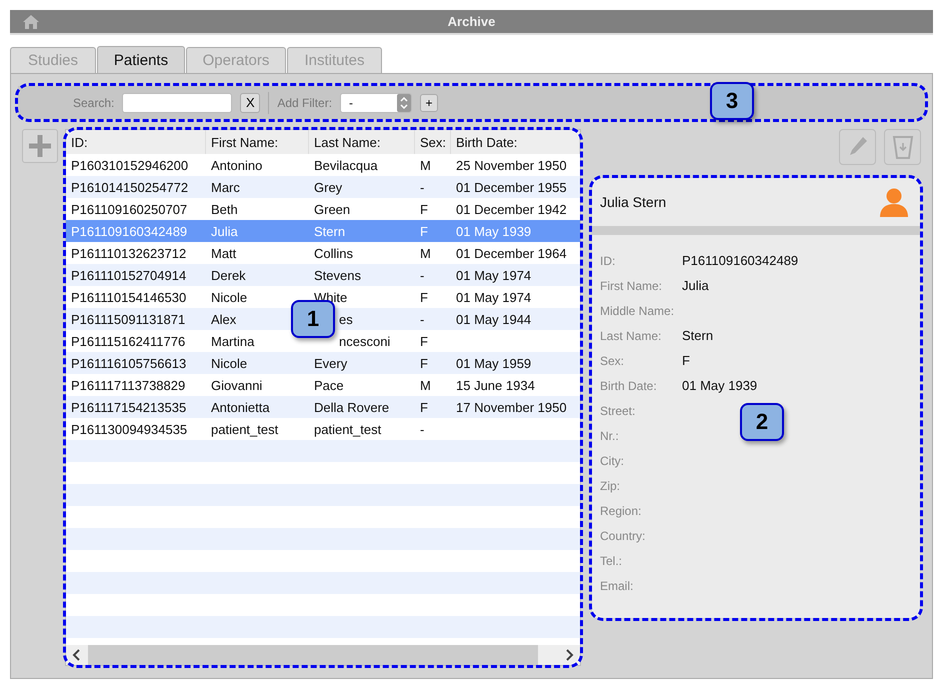  Describe the element at coordinates (608, 261) in the screenshot. I see `field-label: ID:` at that location.